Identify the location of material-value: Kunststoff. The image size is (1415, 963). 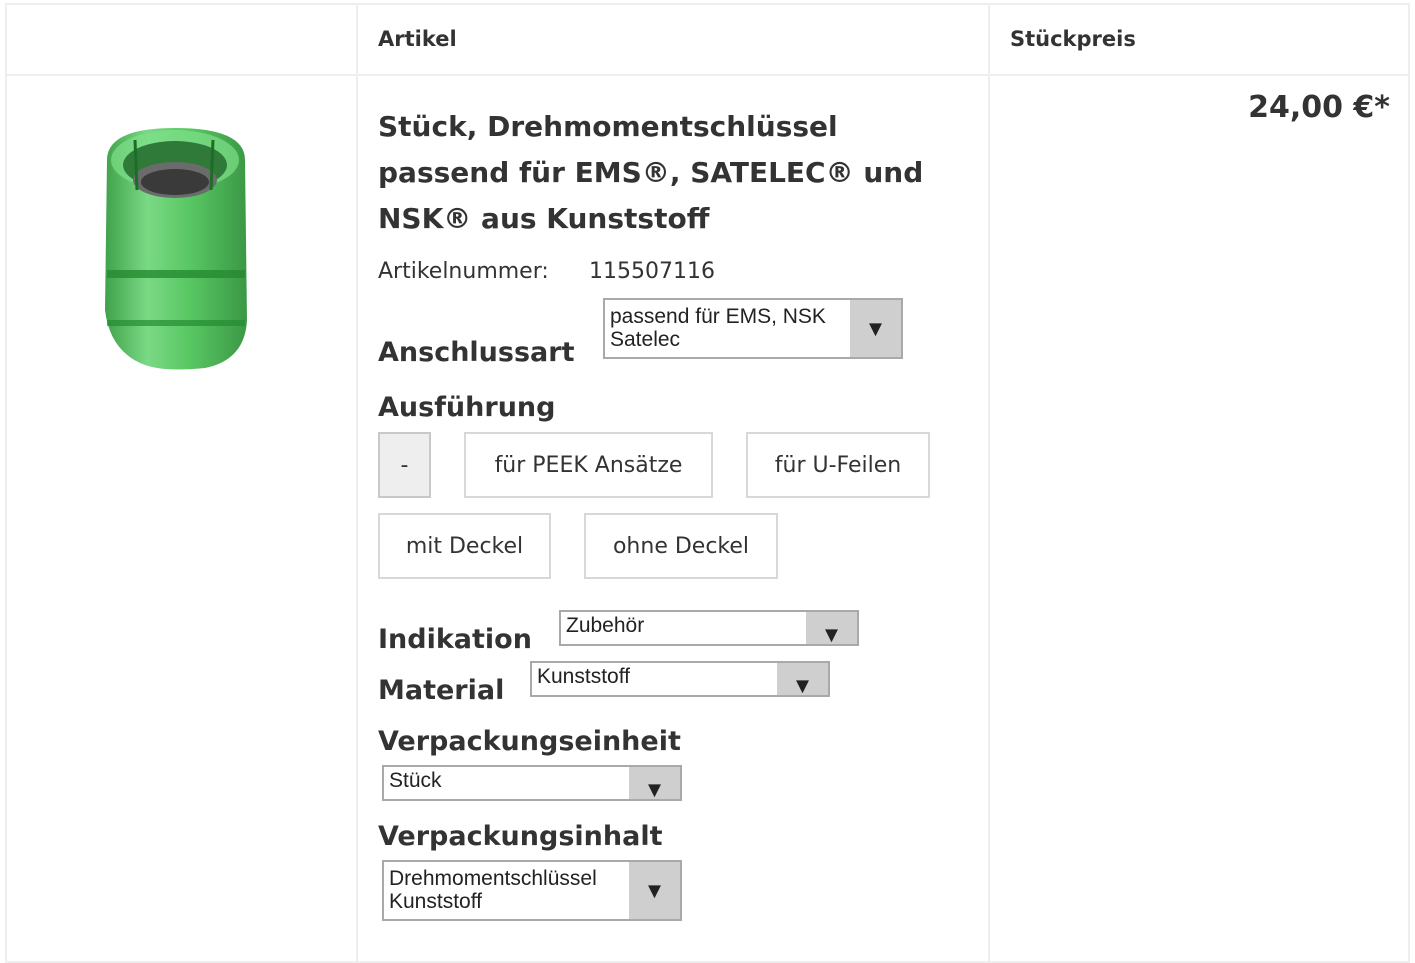
(584, 676).